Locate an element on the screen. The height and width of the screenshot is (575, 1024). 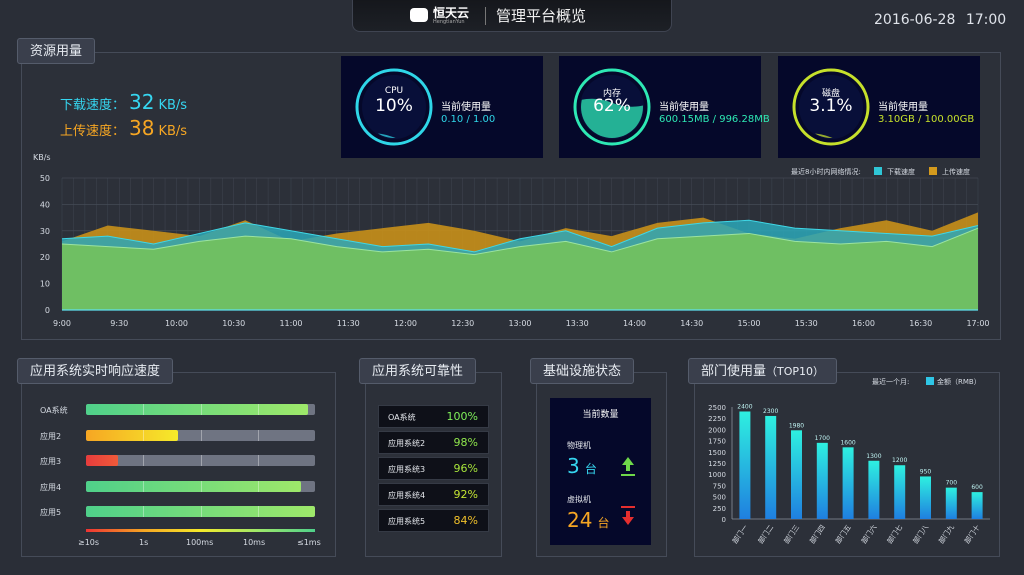
cloud-logo-icon is located at coordinates (419, 15).